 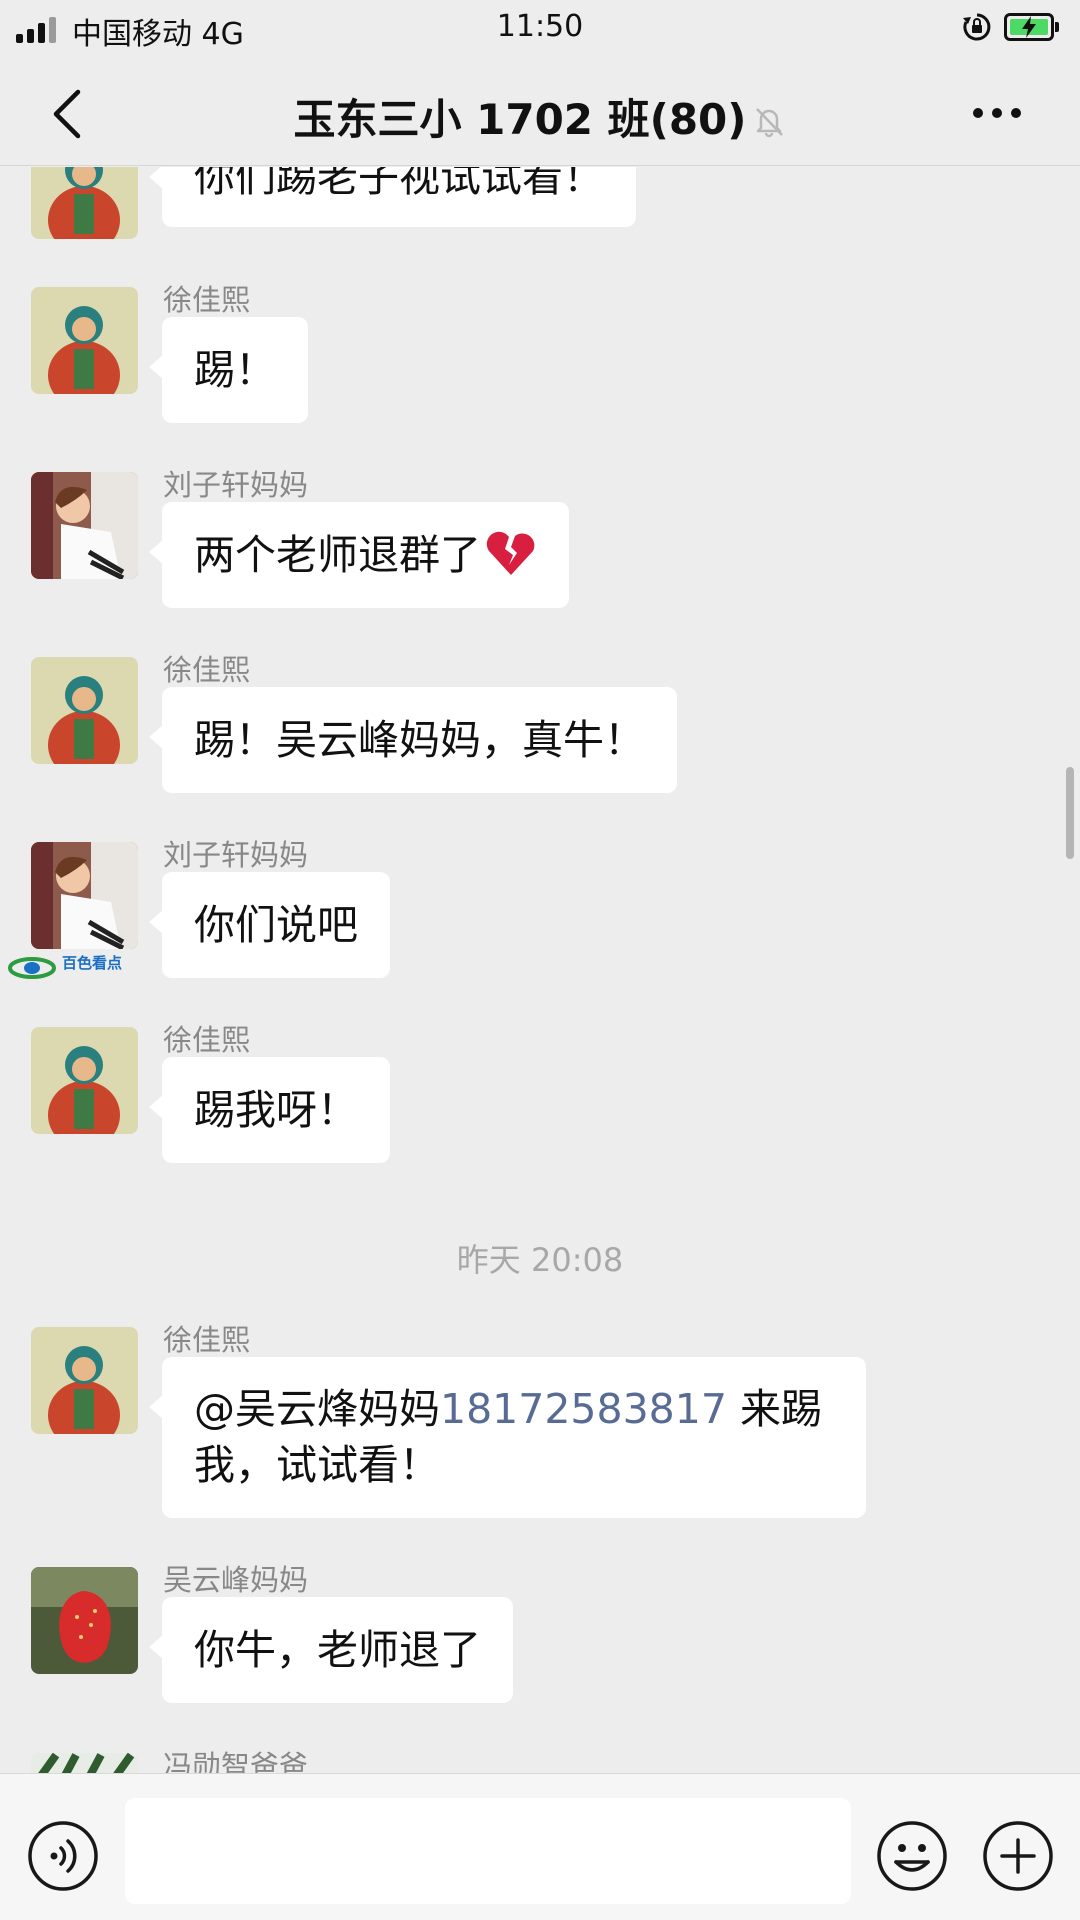 I want to click on message-bubble: 你们踢老子视试试看！, so click(x=392, y=197).